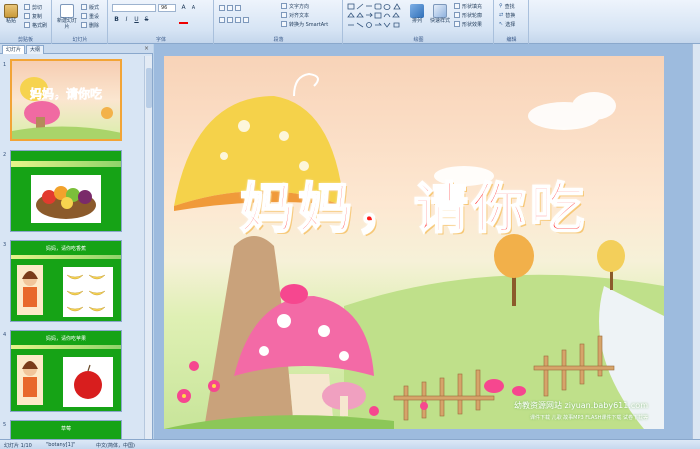 Image resolution: width=700 pixels, height=449 pixels. I want to click on arrange-button: 排列, so click(417, 14).